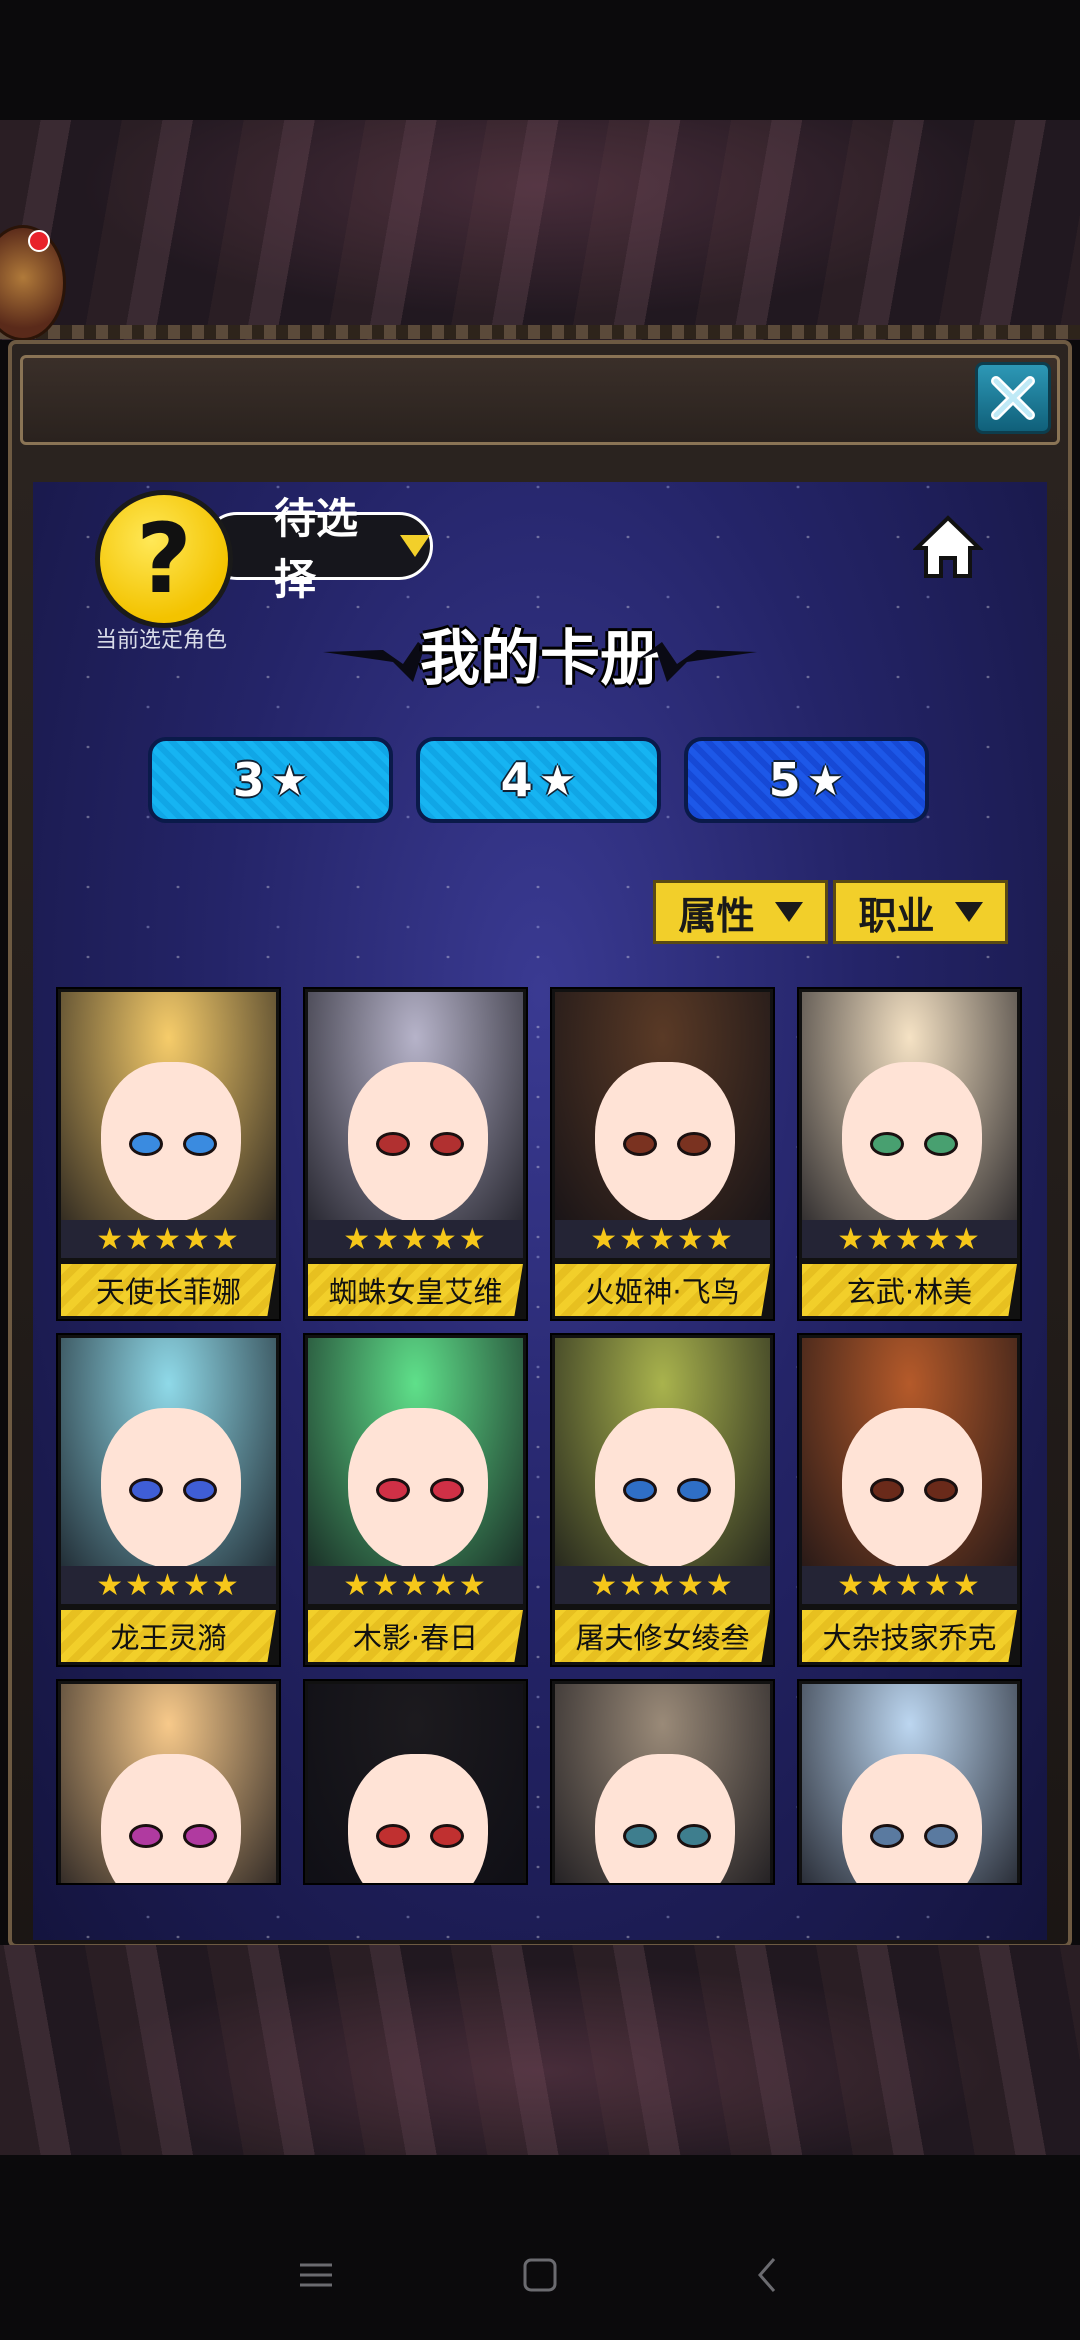 The width and height of the screenshot is (1080, 2340). What do you see at coordinates (540, 230) in the screenshot?
I see `ornate-top-background` at bounding box center [540, 230].